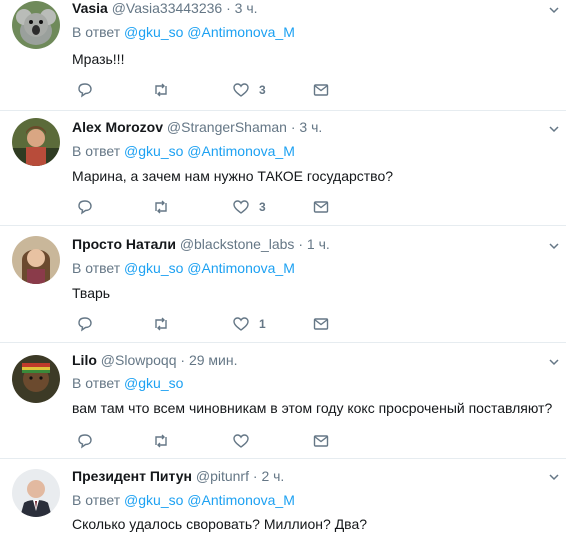 This screenshot has width=566, height=539. Describe the element at coordinates (227, 127) in the screenshot. I see `user-handle: @StrangerShaman` at that location.